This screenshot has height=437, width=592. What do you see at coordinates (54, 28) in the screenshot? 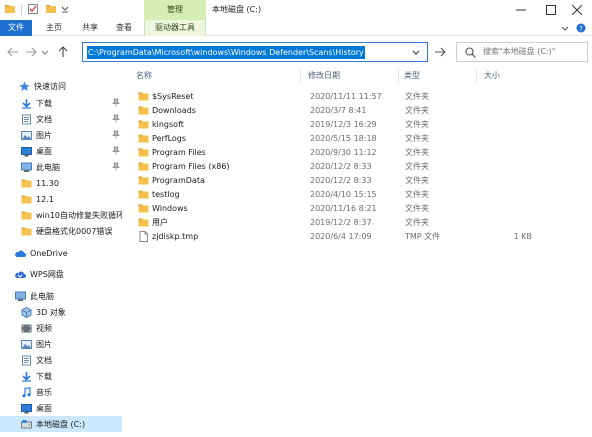
I see `tab-home: 主页` at bounding box center [54, 28].